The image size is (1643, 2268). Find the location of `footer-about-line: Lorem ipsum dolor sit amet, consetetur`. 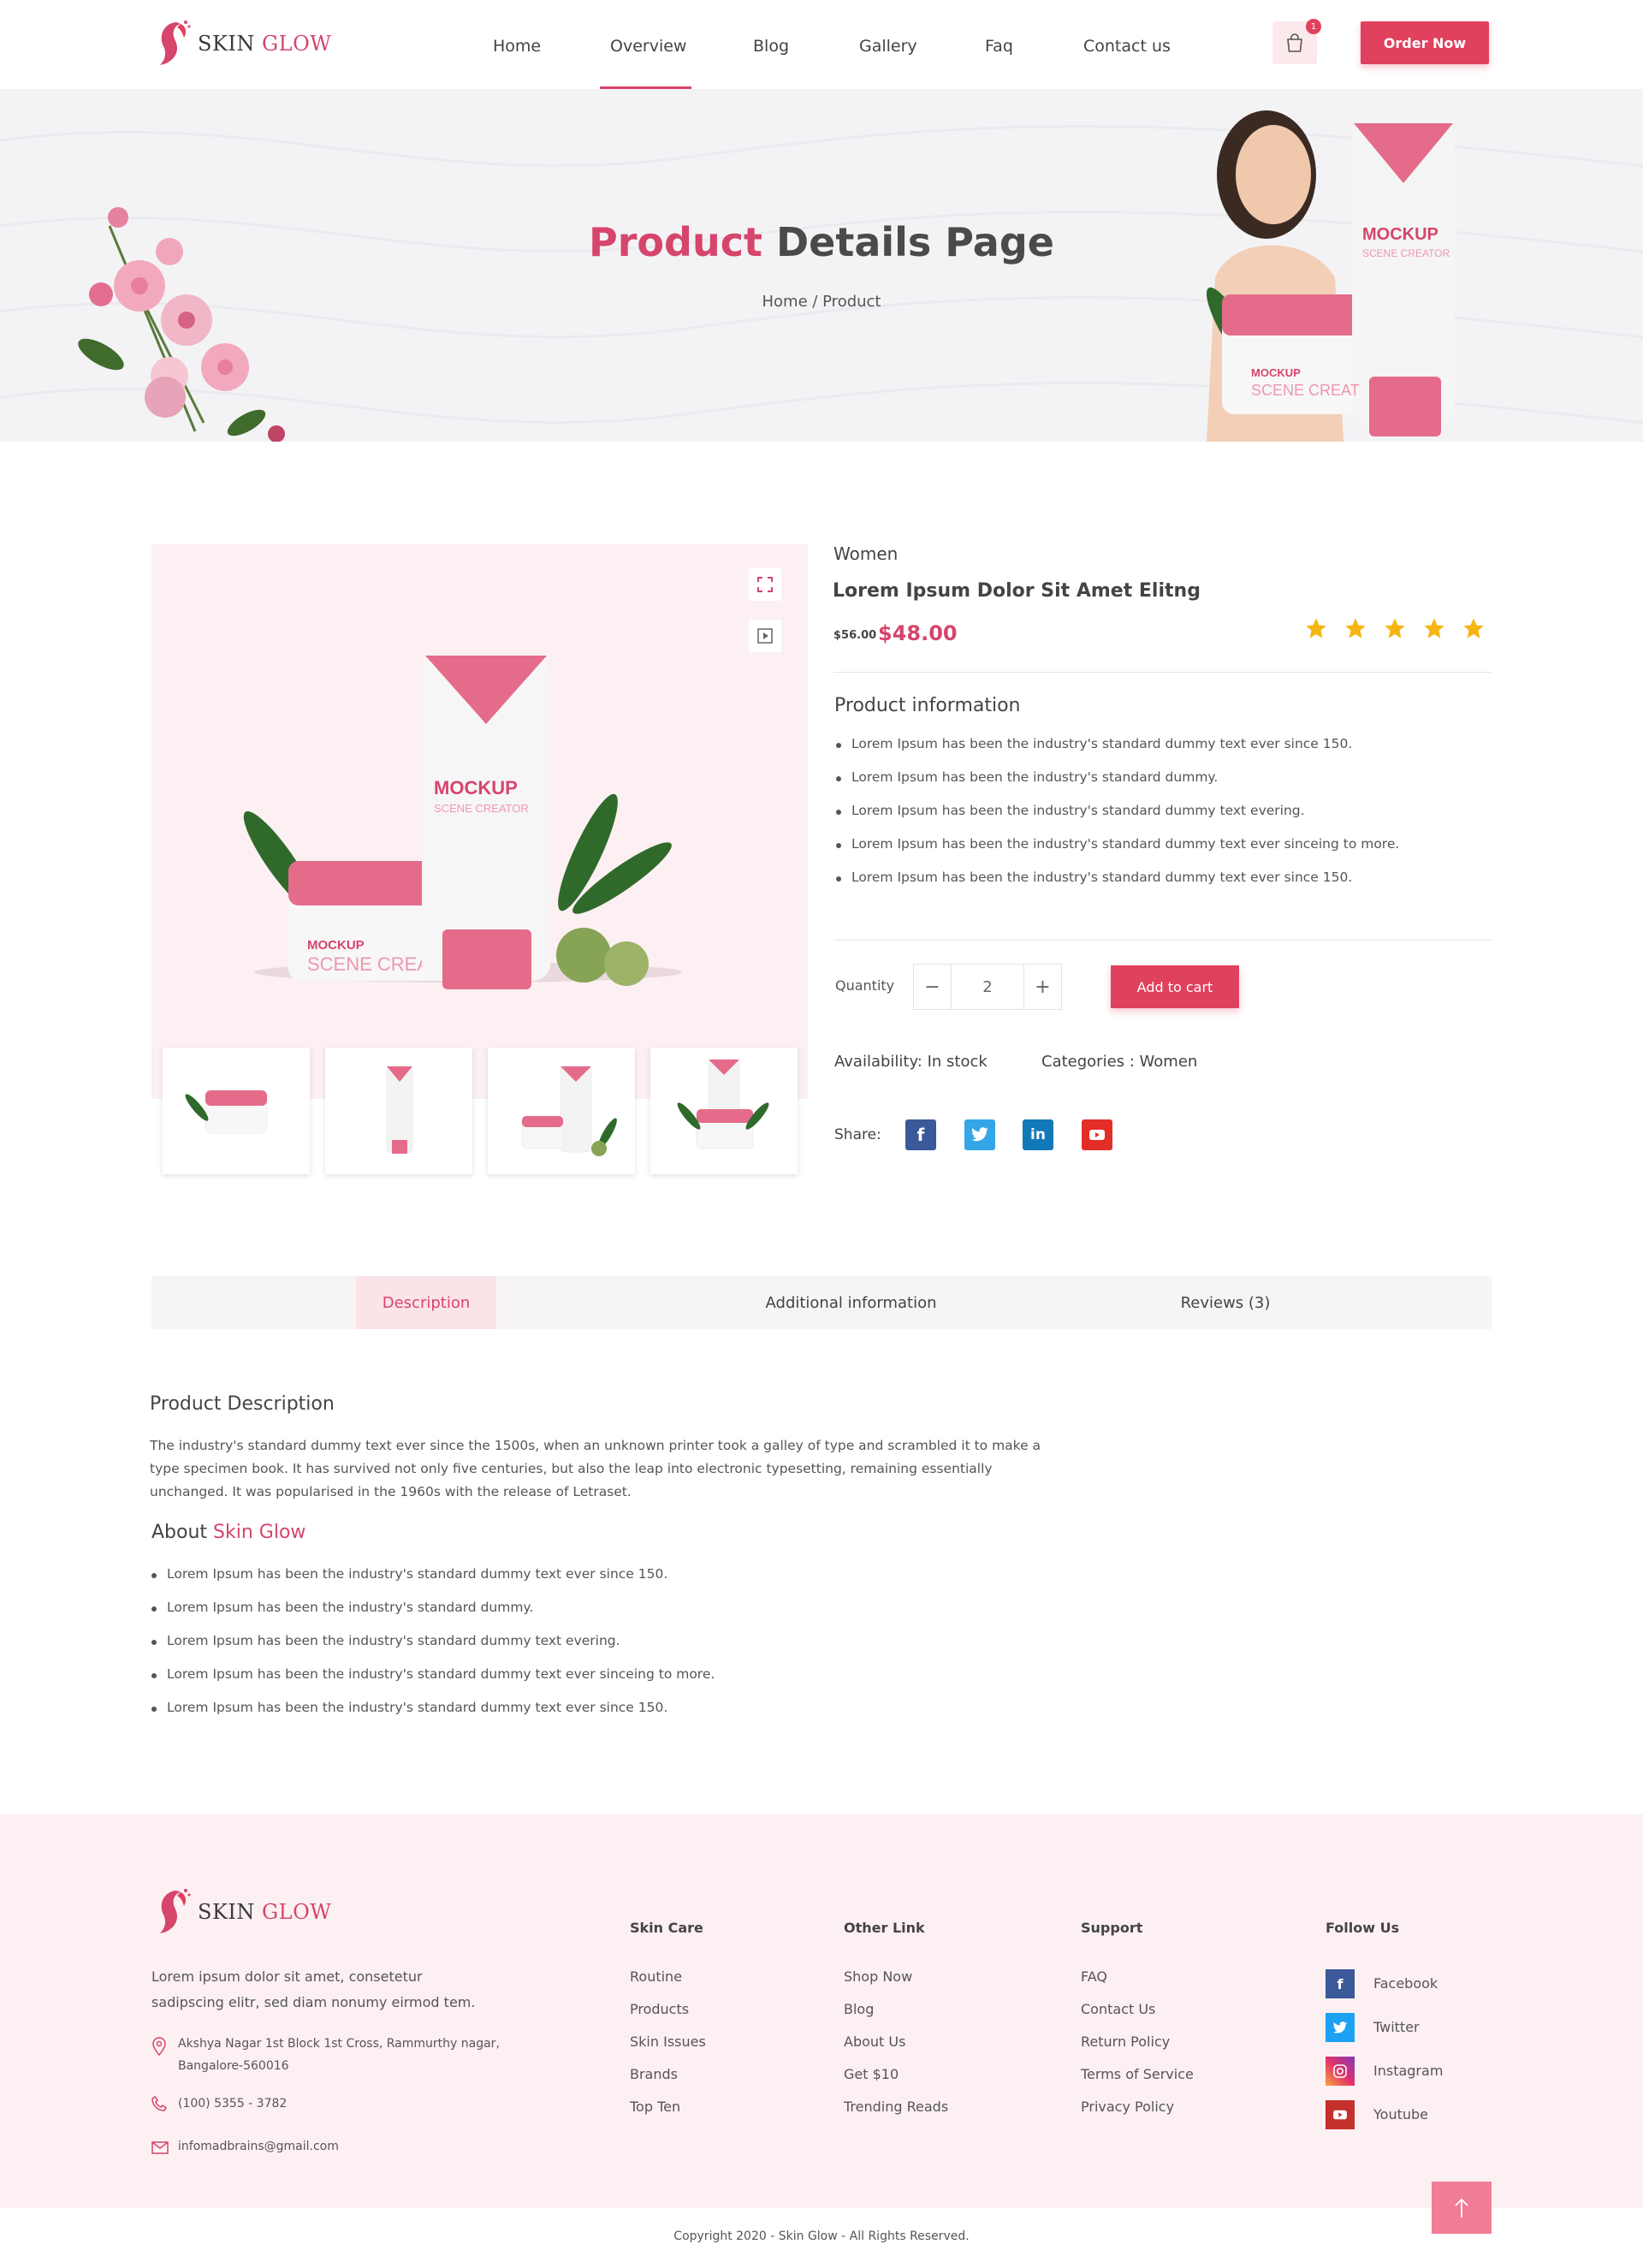

footer-about-line: Lorem ipsum dolor sit amet, consetetur is located at coordinates (287, 1976).